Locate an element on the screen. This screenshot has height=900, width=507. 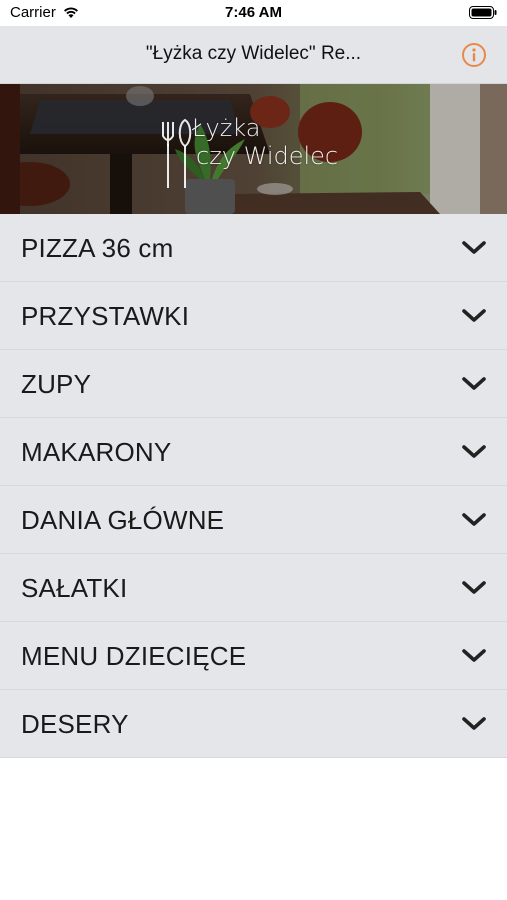
menu-category-label: DANIA GŁÓWNE is located at coordinates (123, 520).